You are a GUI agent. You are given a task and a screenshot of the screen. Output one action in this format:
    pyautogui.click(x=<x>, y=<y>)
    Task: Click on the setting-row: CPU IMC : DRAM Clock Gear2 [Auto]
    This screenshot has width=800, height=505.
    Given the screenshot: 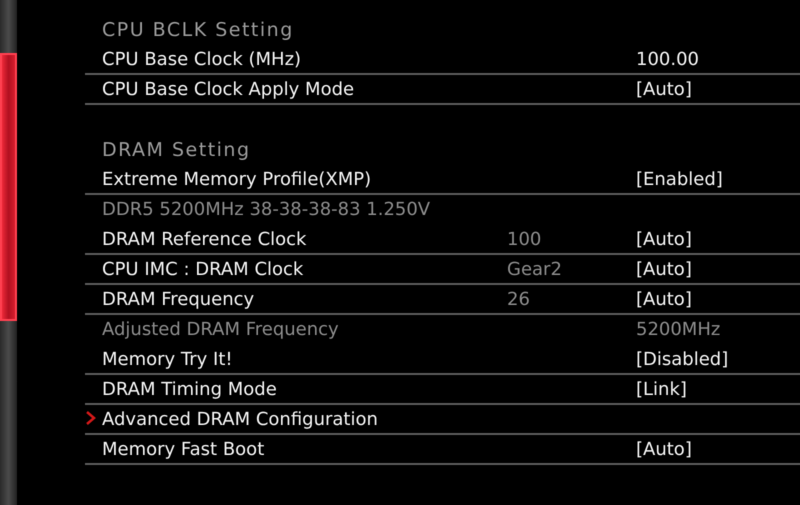 What is the action you would take?
    pyautogui.click(x=442, y=270)
    